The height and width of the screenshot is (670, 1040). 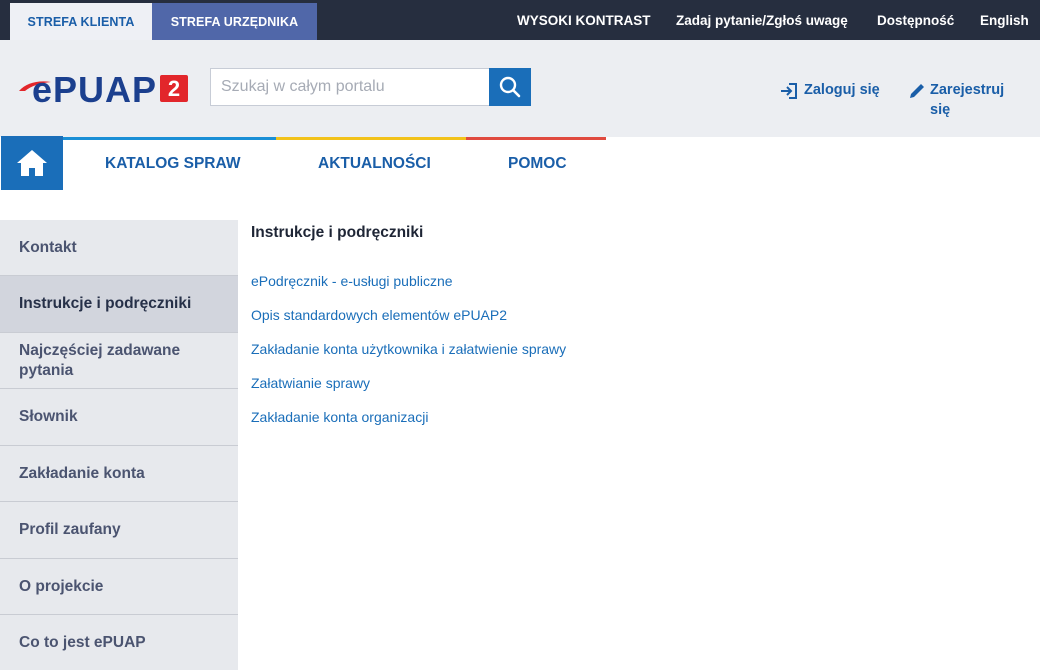 What do you see at coordinates (536, 138) in the screenshot?
I see `nav-stripe-red` at bounding box center [536, 138].